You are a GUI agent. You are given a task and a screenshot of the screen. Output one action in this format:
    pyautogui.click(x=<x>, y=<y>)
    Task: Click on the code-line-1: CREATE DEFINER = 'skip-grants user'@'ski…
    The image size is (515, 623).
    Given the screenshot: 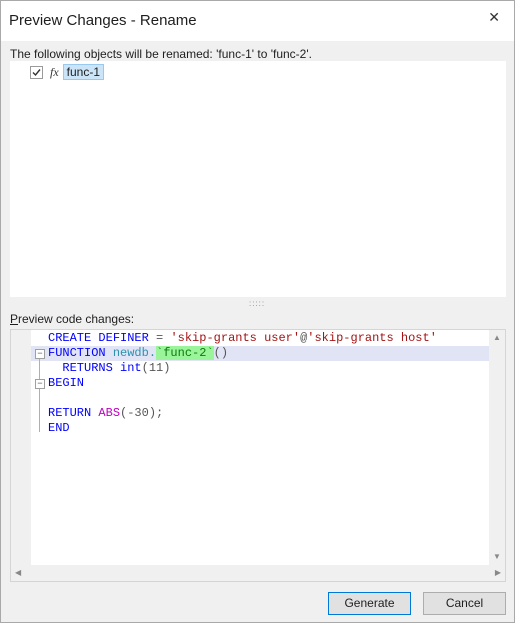 What is the action you would take?
    pyautogui.click(x=242, y=338)
    